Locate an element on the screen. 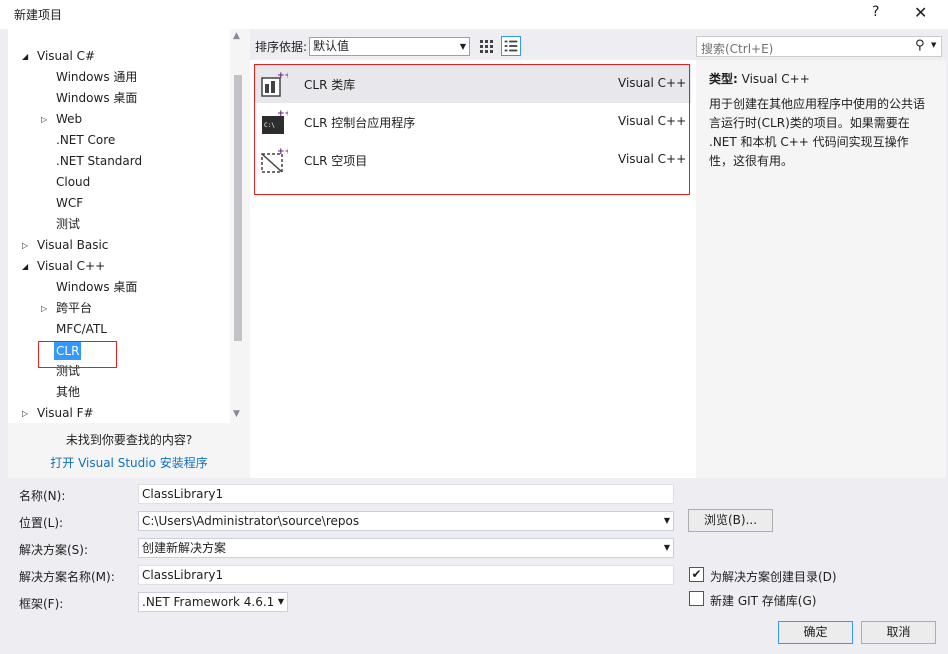 The width and height of the screenshot is (948, 654). tree-item-net-standard: .NET Standard is located at coordinates (99, 161).